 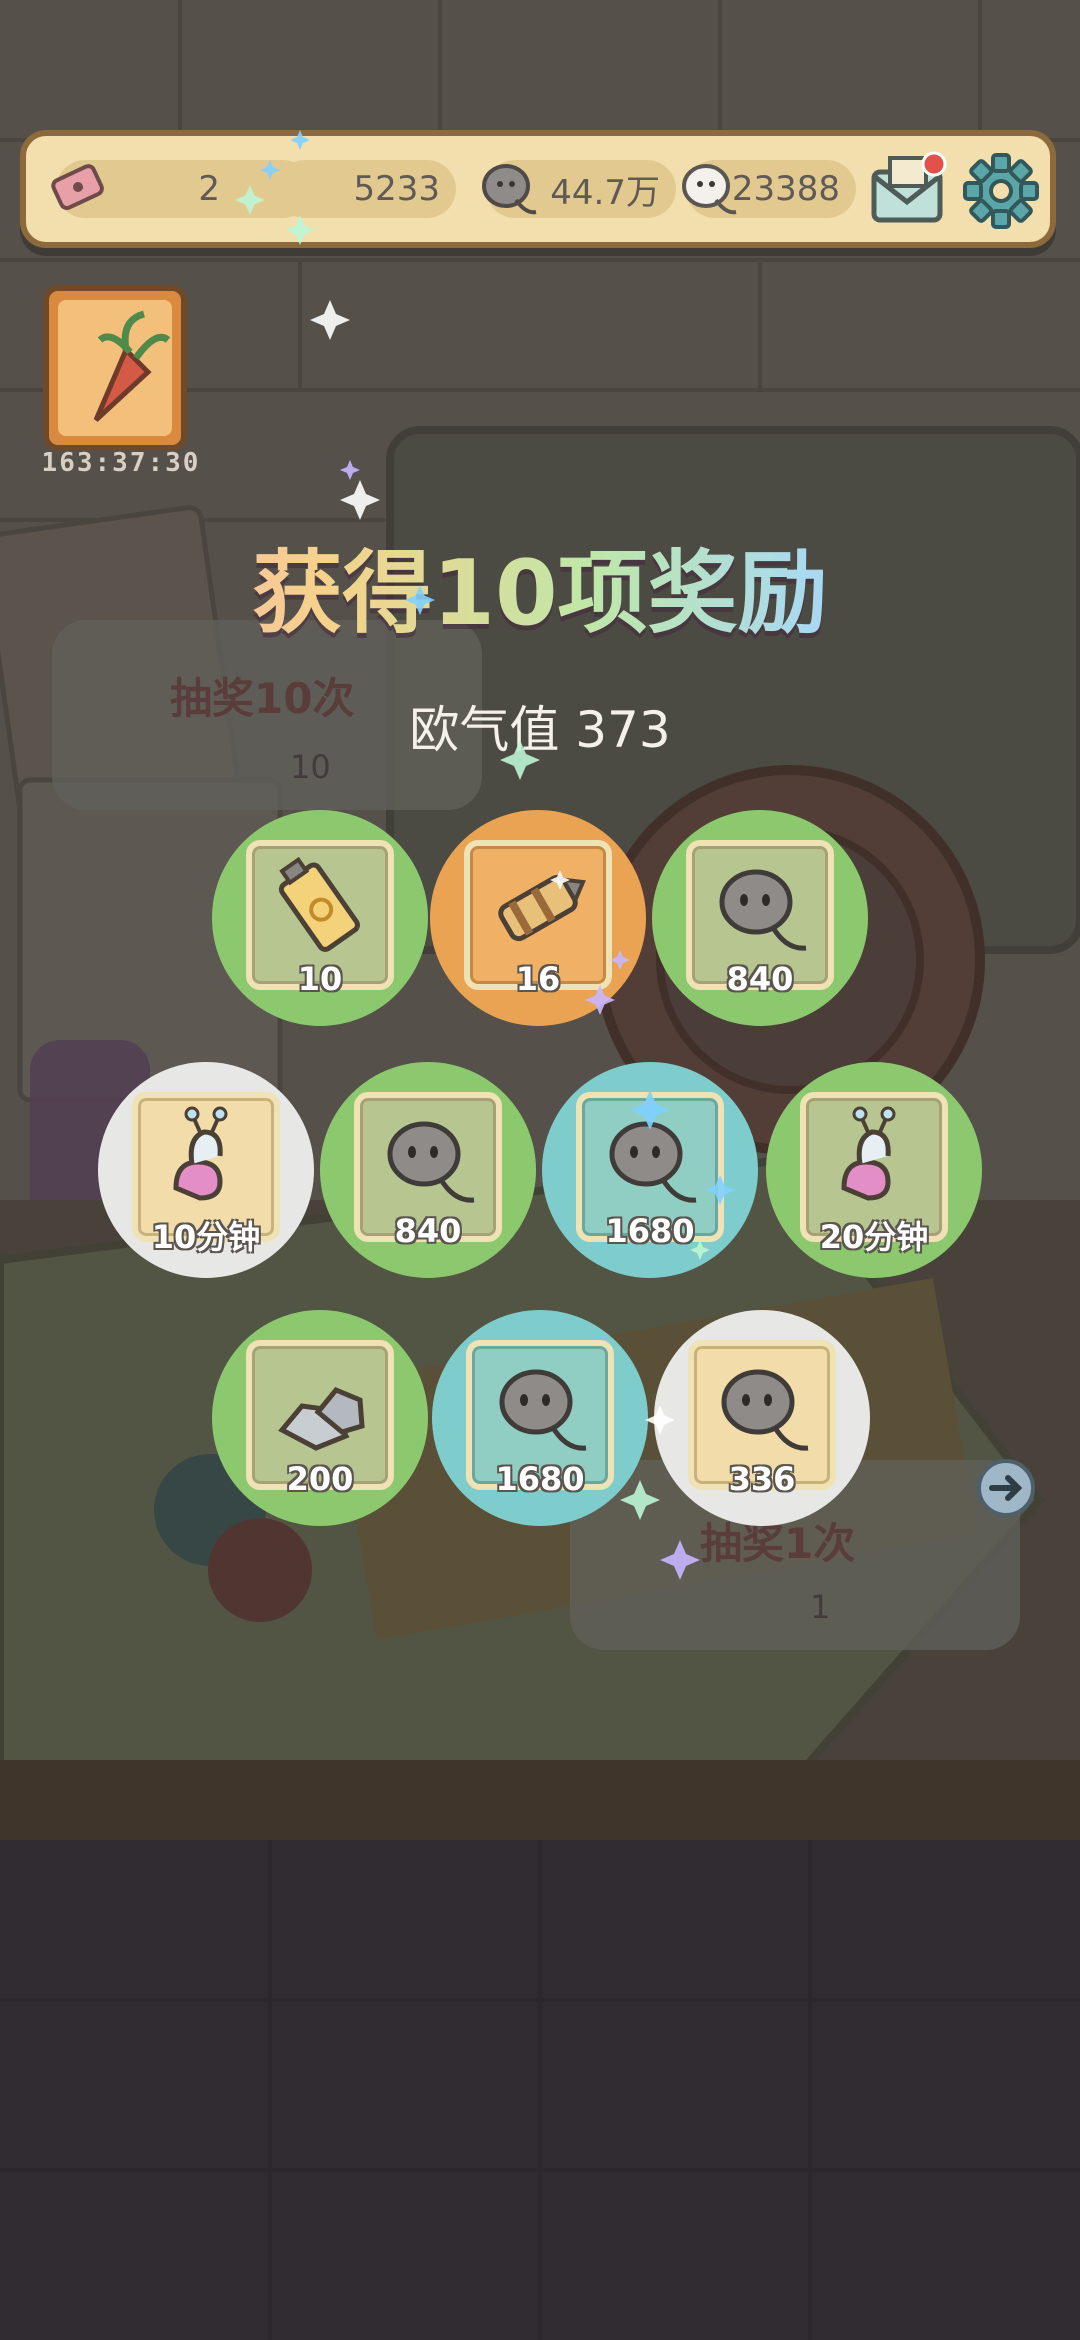 What do you see at coordinates (396, 189) in the screenshot?
I see `stat-a-value: 5233` at bounding box center [396, 189].